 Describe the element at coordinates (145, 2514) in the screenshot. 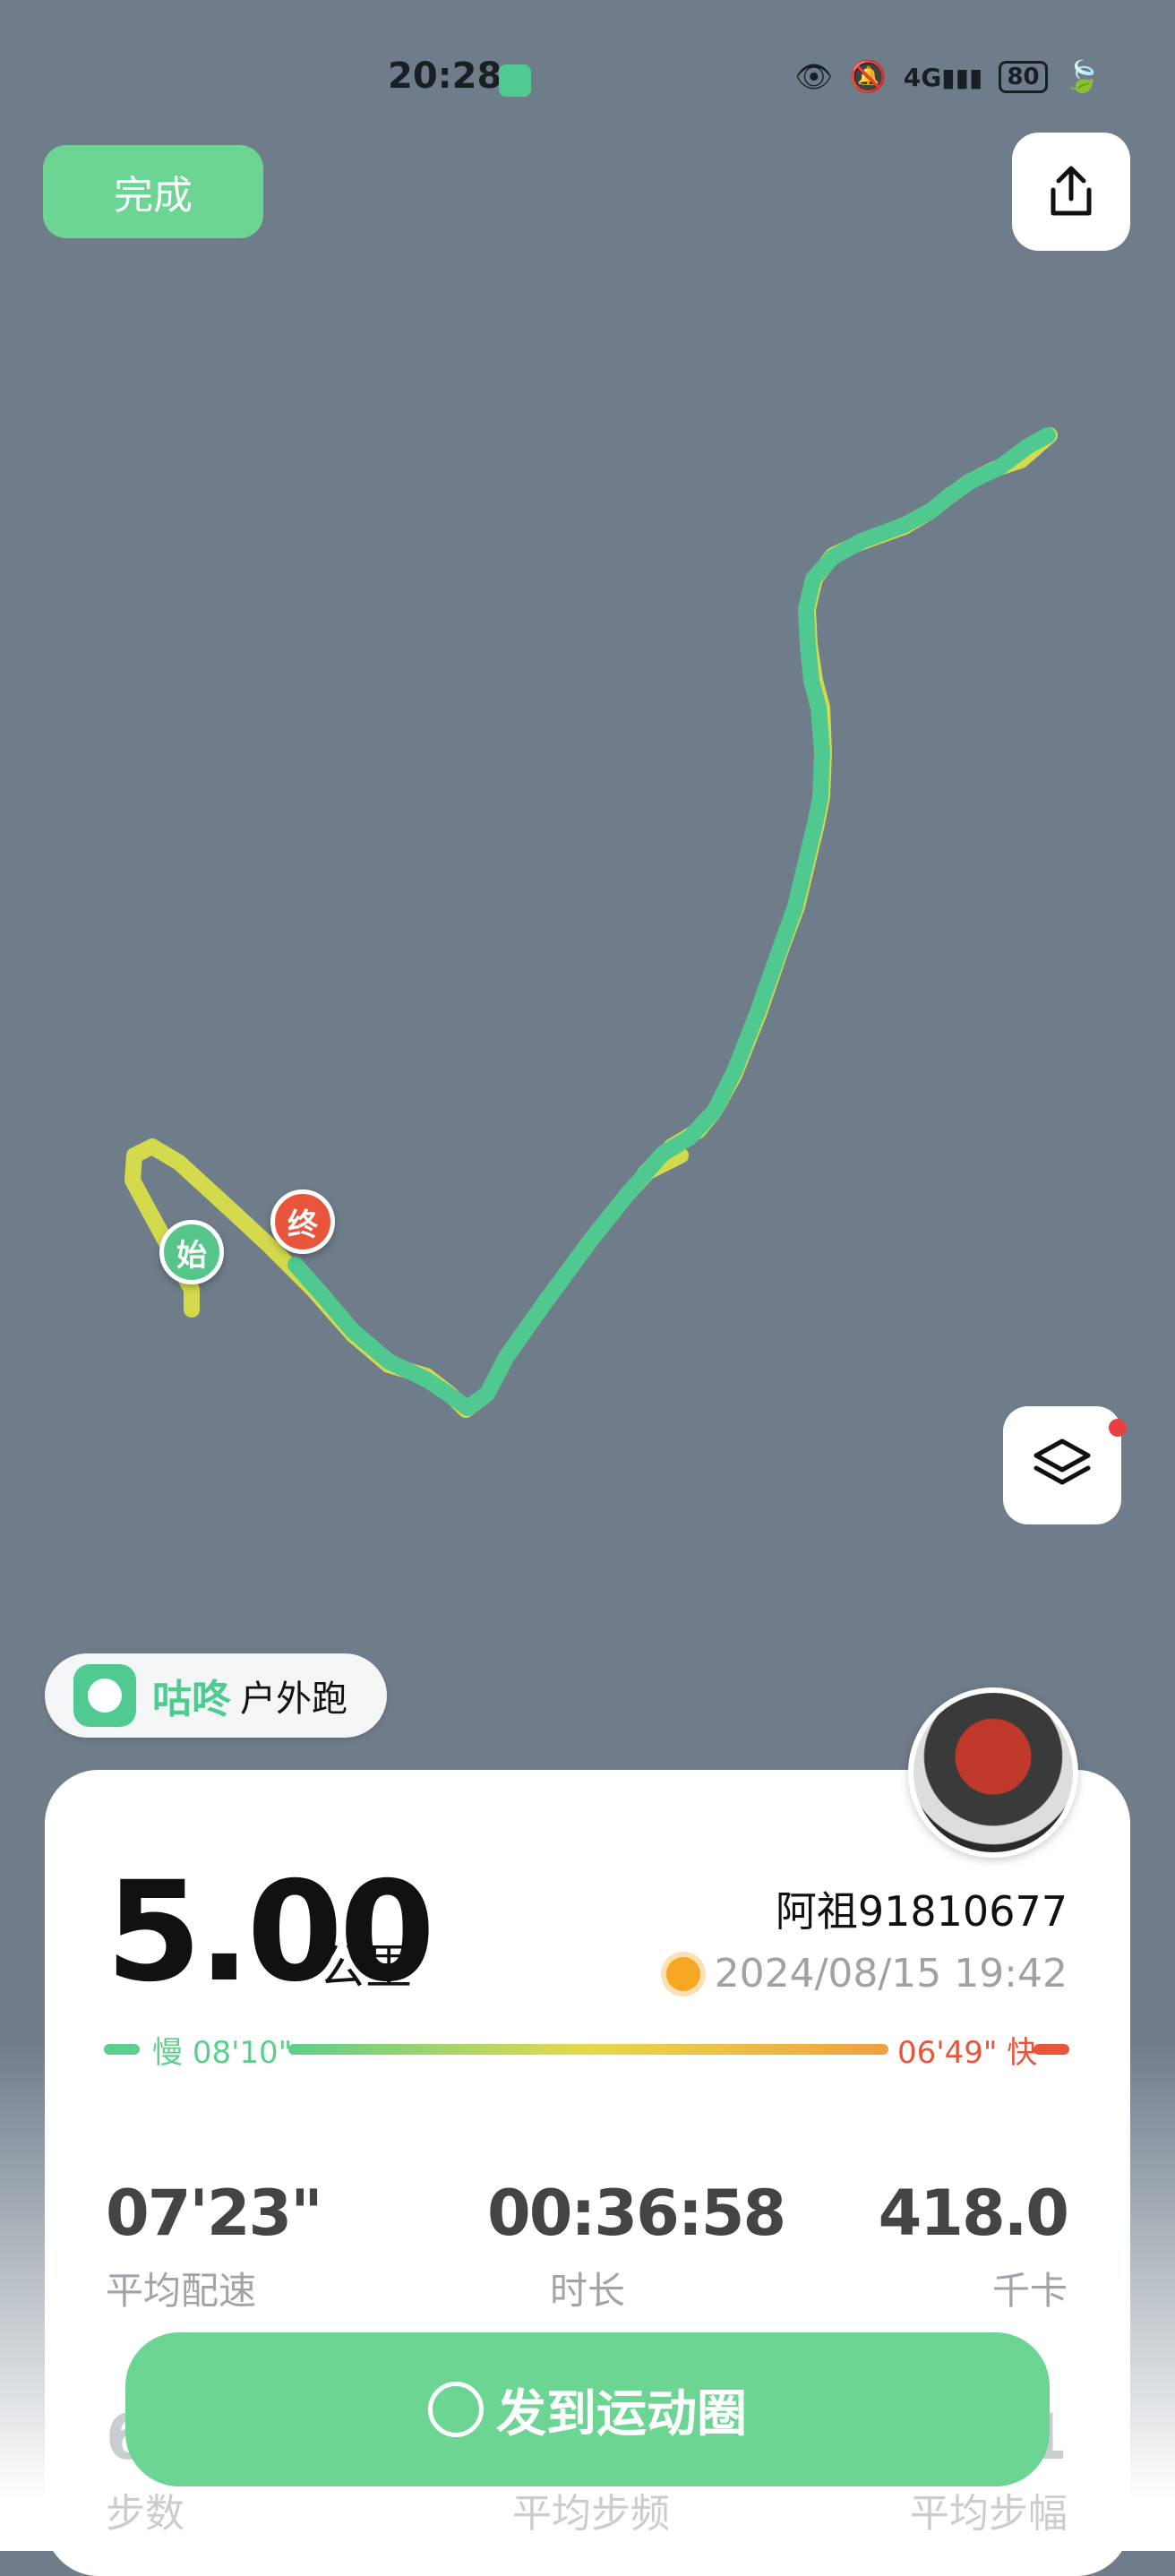

I see `stat-steps-label: 步数` at that location.